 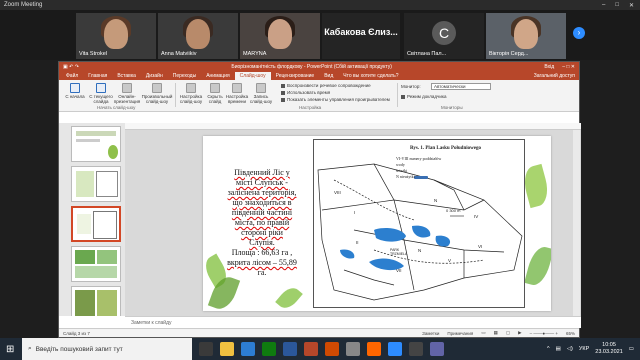 What do you see at coordinates (252, 76) in the screenshot?
I see `tab-slideshow: Слайд-шоу` at bounding box center [252, 76].